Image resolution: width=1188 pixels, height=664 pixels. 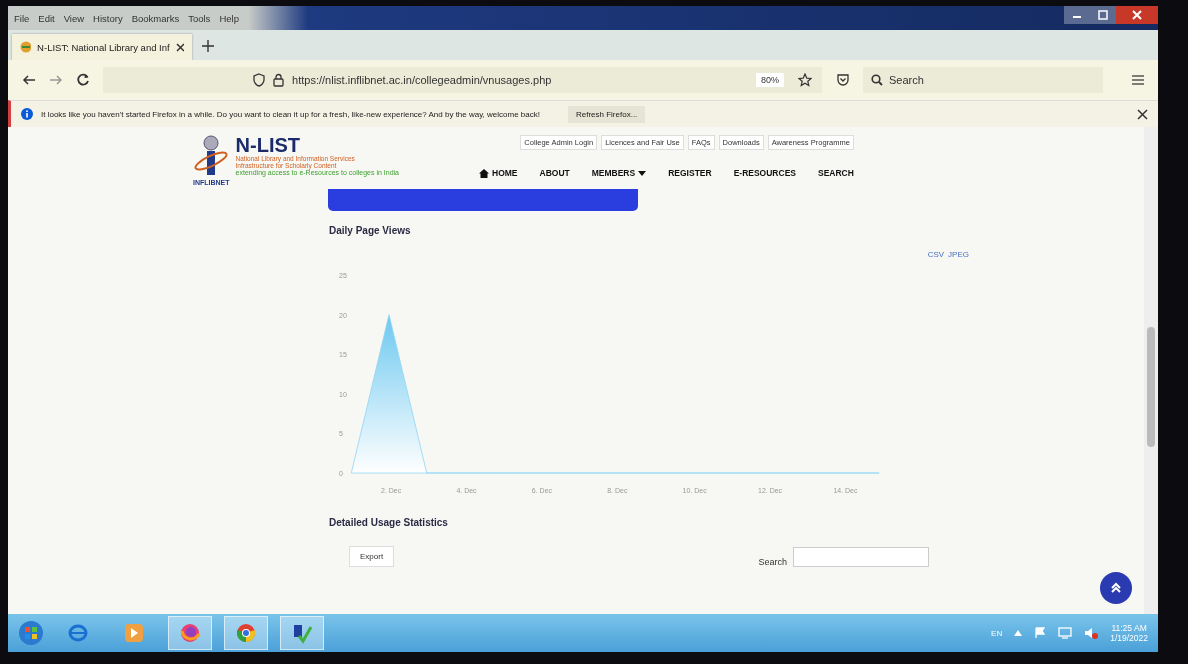 I want to click on scroll-top-button, so click(x=1116, y=588).